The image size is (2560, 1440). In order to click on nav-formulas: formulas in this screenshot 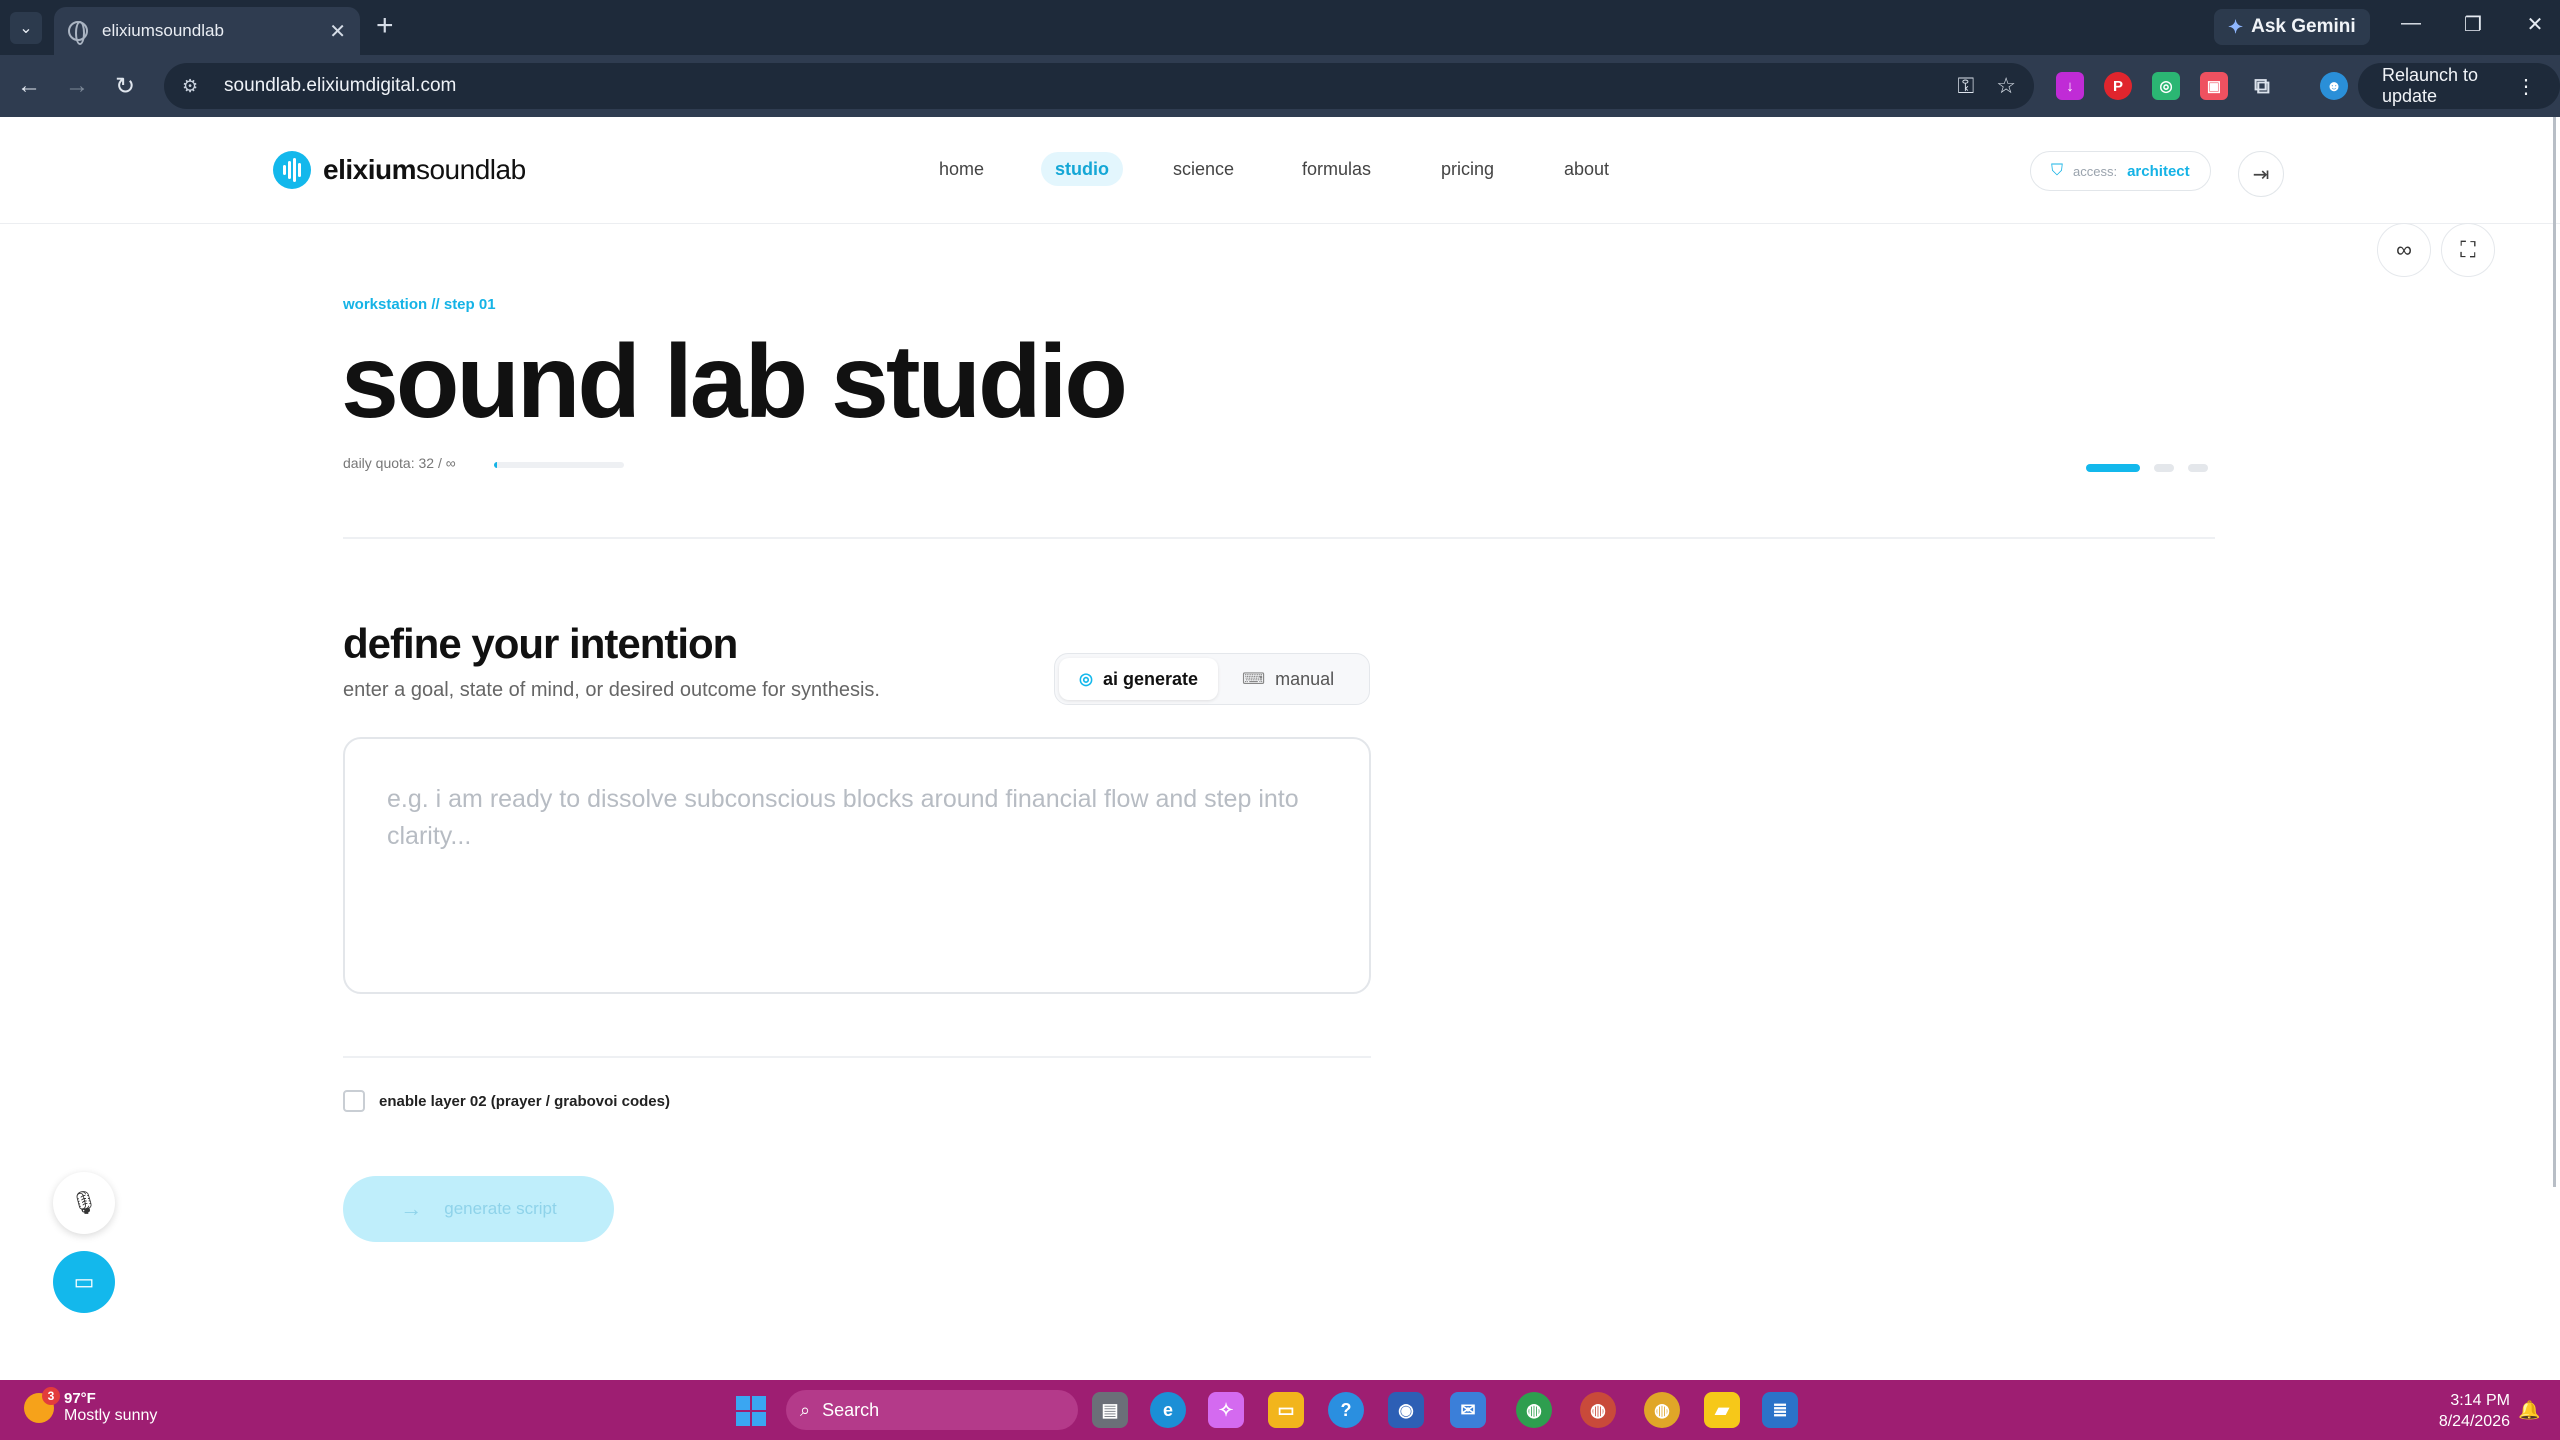, I will do `click(1336, 169)`.